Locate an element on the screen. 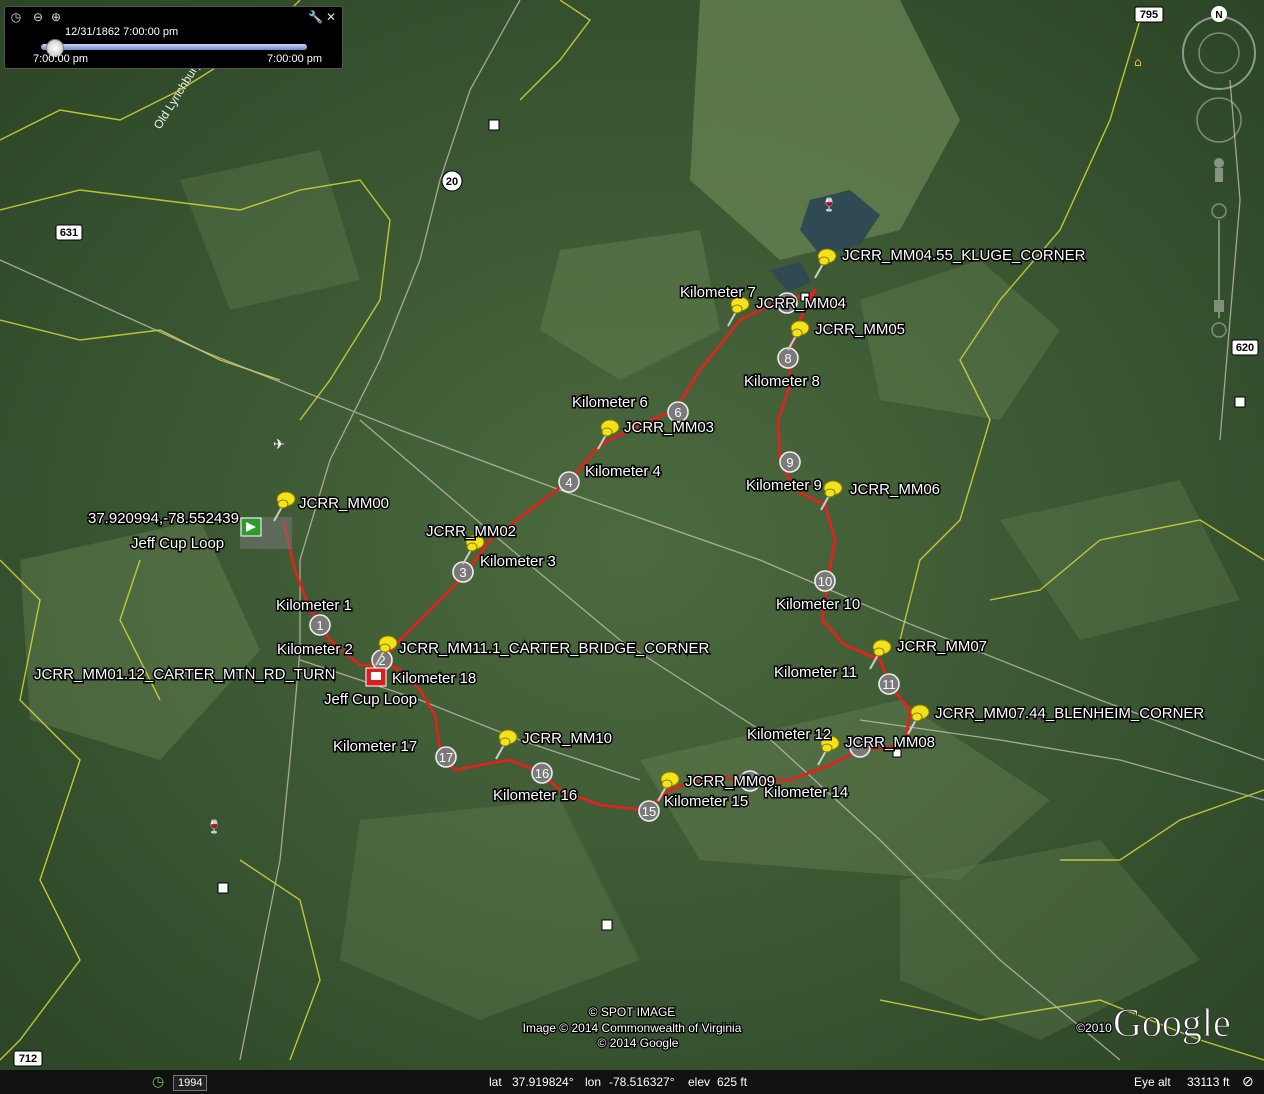  imagery-year: 1994 is located at coordinates (190, 1083).